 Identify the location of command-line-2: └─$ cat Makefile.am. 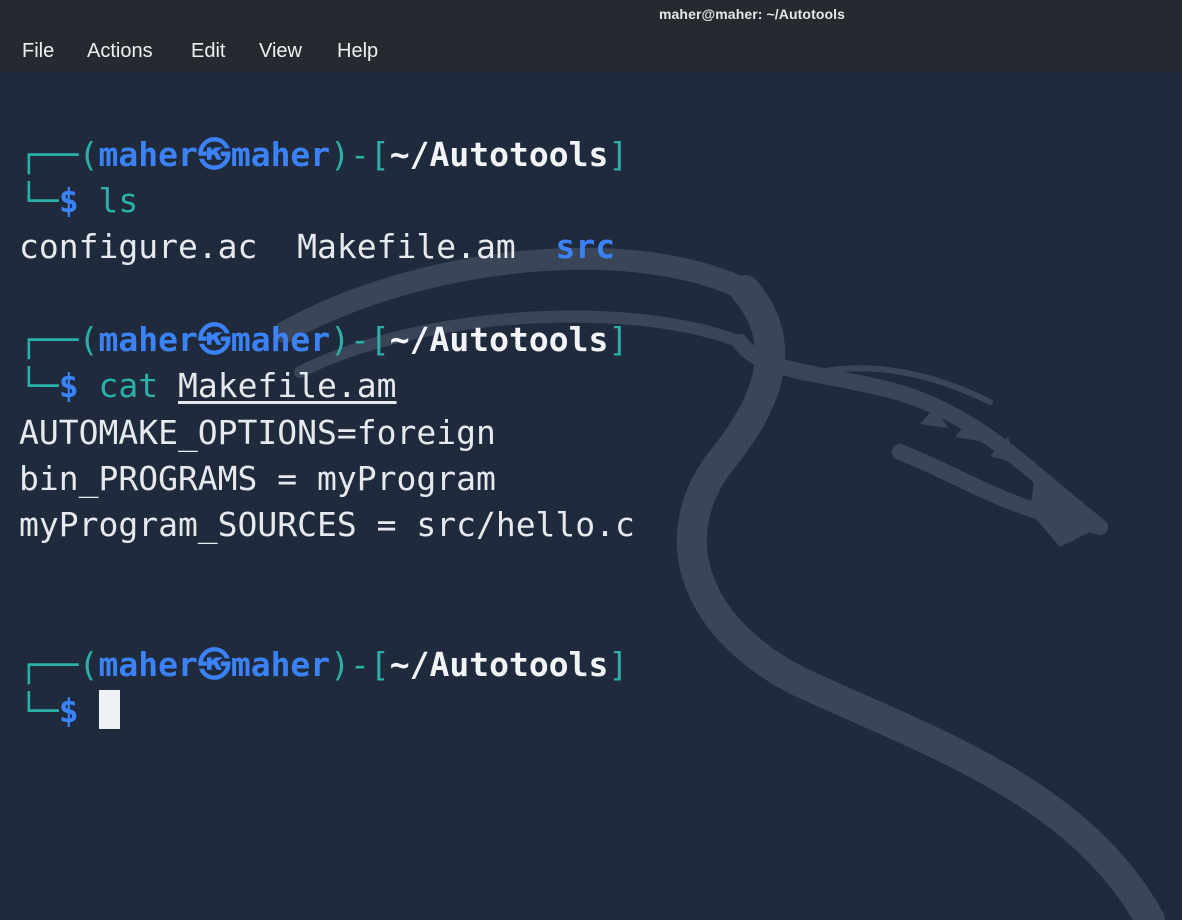
(208, 385).